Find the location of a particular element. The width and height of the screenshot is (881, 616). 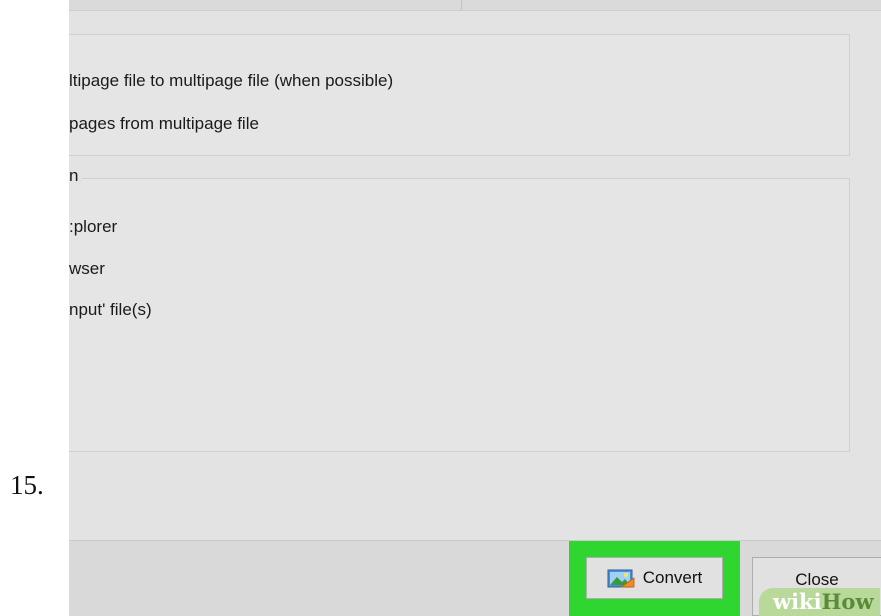

option-delete-input-files: nput' file(s) is located at coordinates (110, 310).